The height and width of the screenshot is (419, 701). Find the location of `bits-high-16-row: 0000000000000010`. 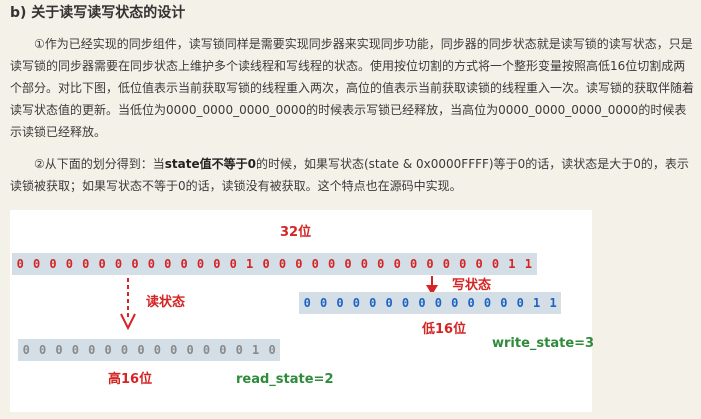

bits-high-16-row: 0000000000000010 is located at coordinates (149, 350).